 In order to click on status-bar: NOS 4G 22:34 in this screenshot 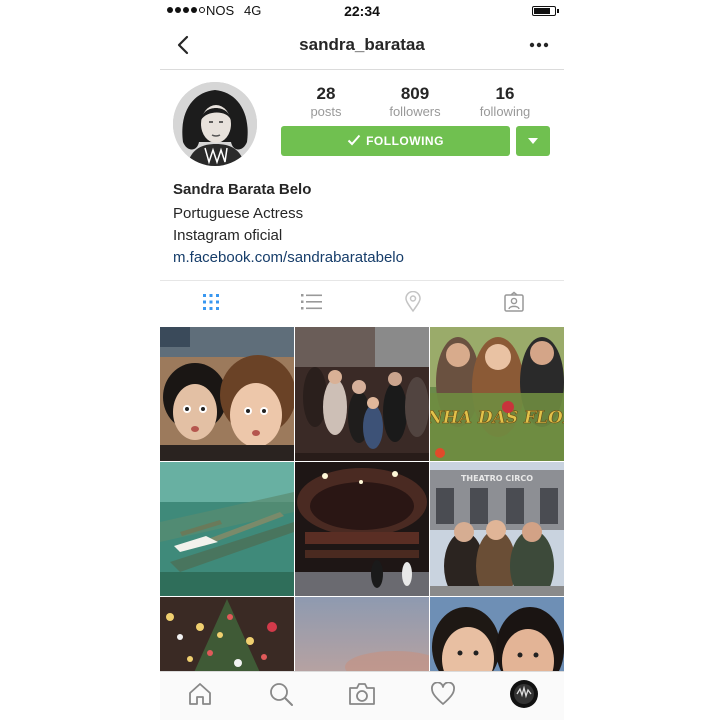, I will do `click(362, 11)`.